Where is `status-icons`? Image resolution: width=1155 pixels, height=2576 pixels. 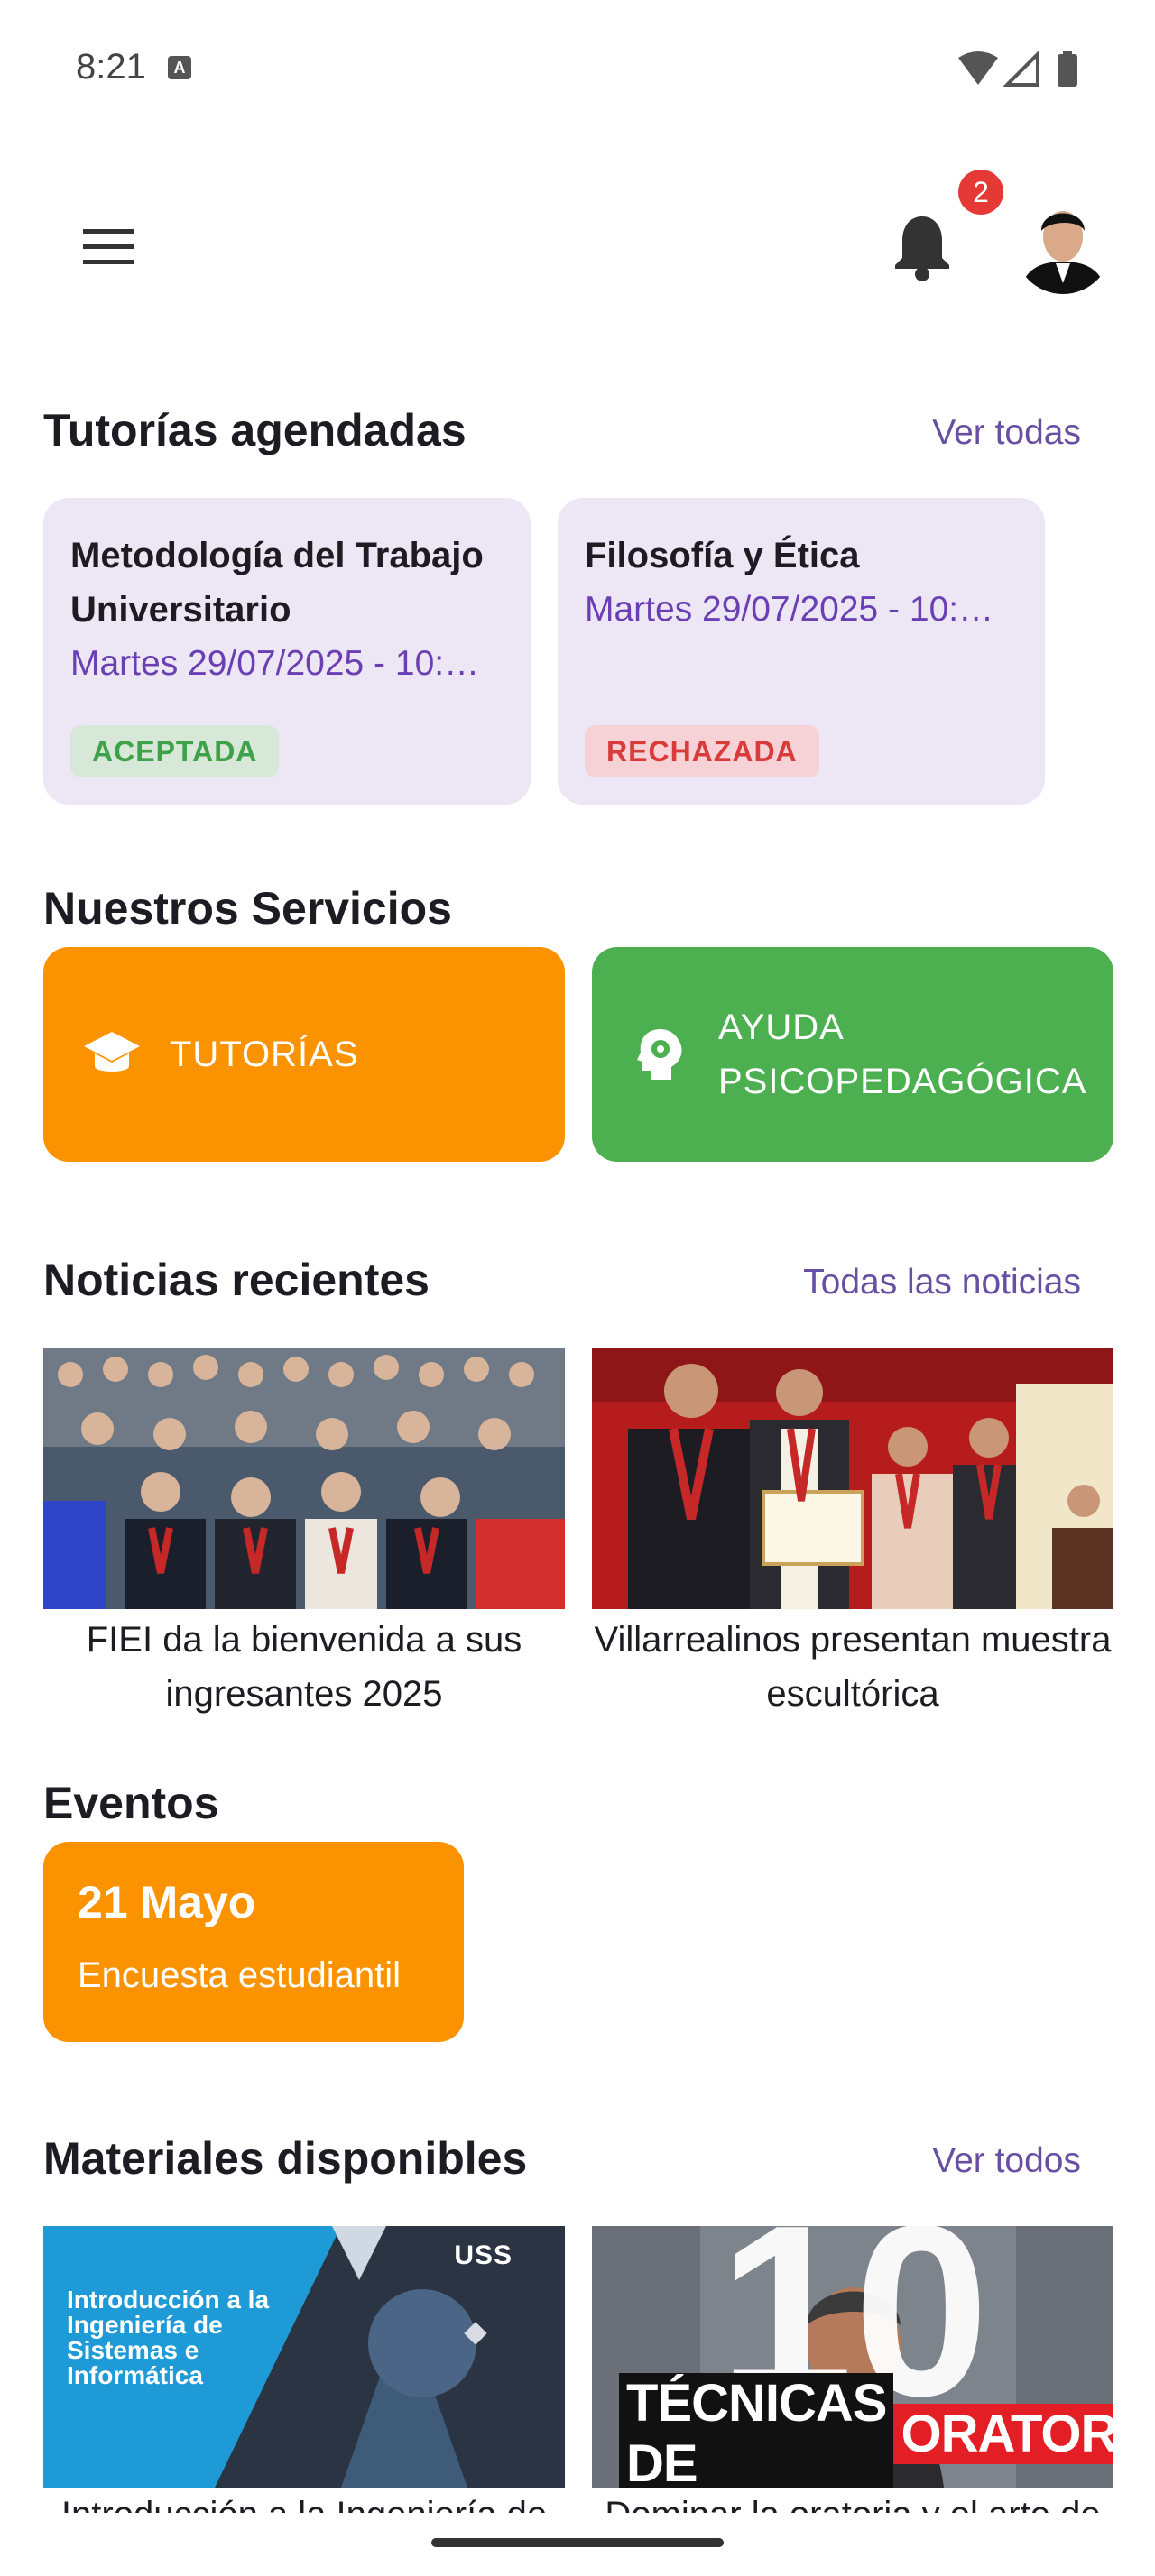 status-icons is located at coordinates (1018, 69).